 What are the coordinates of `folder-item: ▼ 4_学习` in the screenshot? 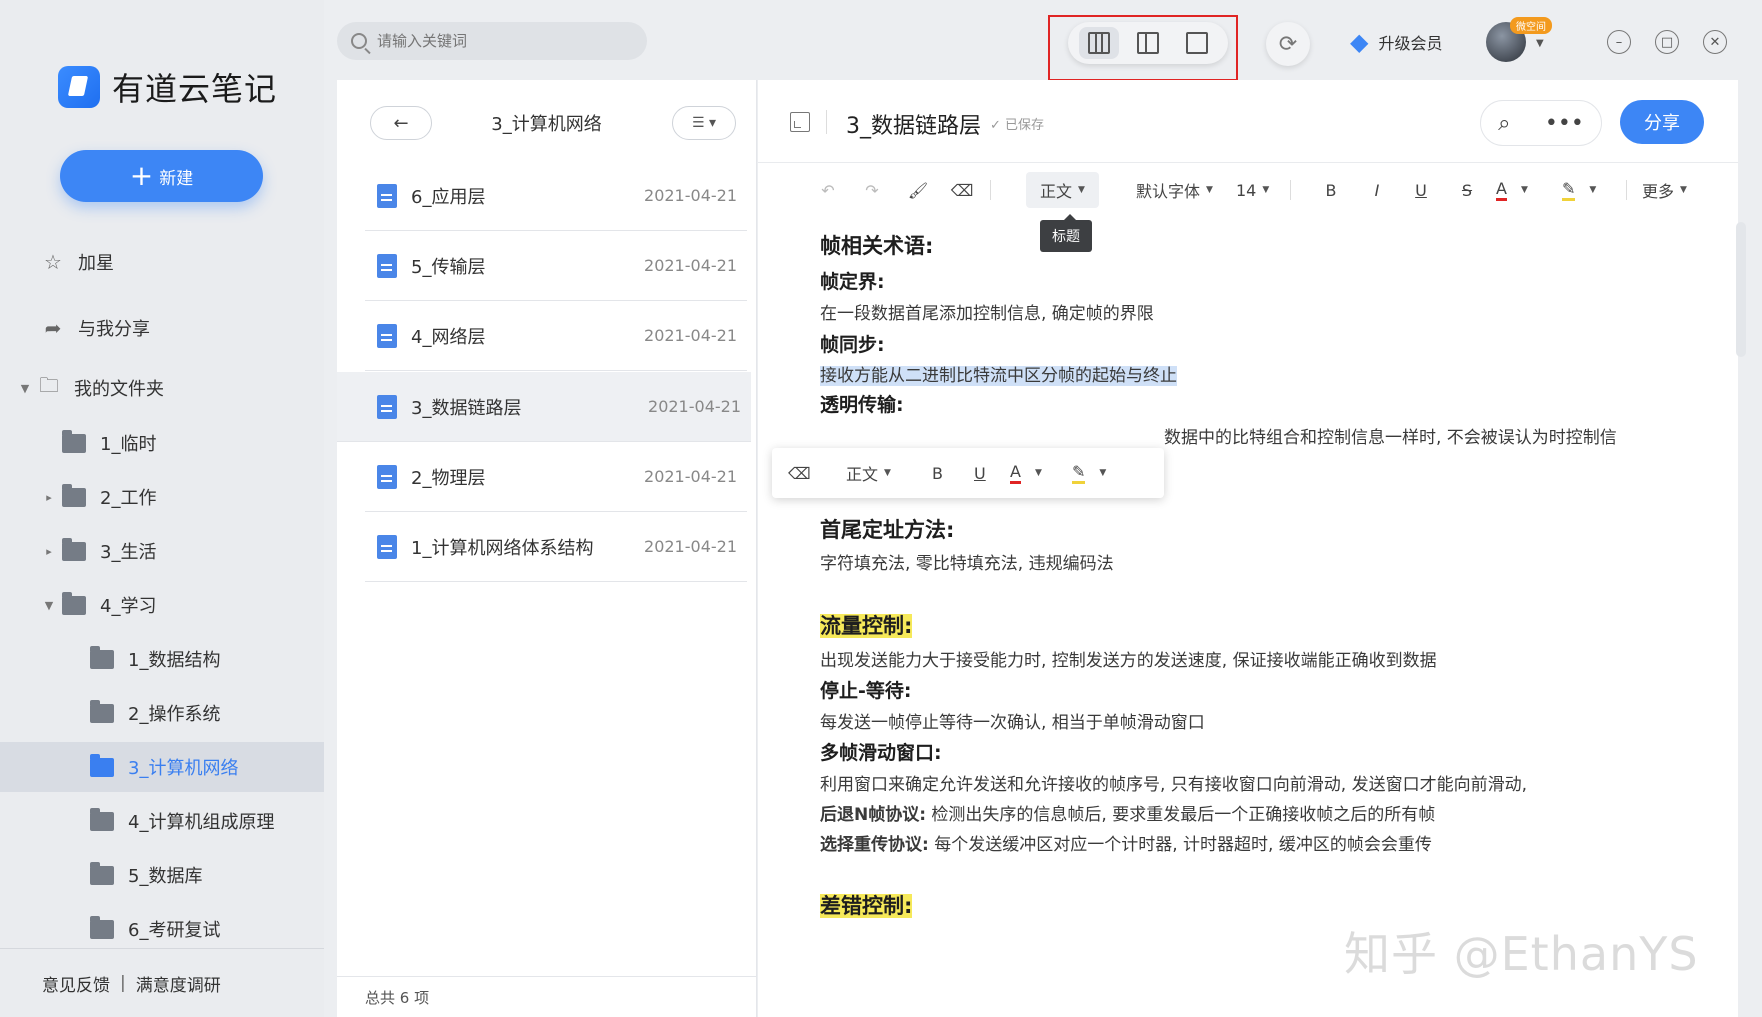 It's located at (162, 605).